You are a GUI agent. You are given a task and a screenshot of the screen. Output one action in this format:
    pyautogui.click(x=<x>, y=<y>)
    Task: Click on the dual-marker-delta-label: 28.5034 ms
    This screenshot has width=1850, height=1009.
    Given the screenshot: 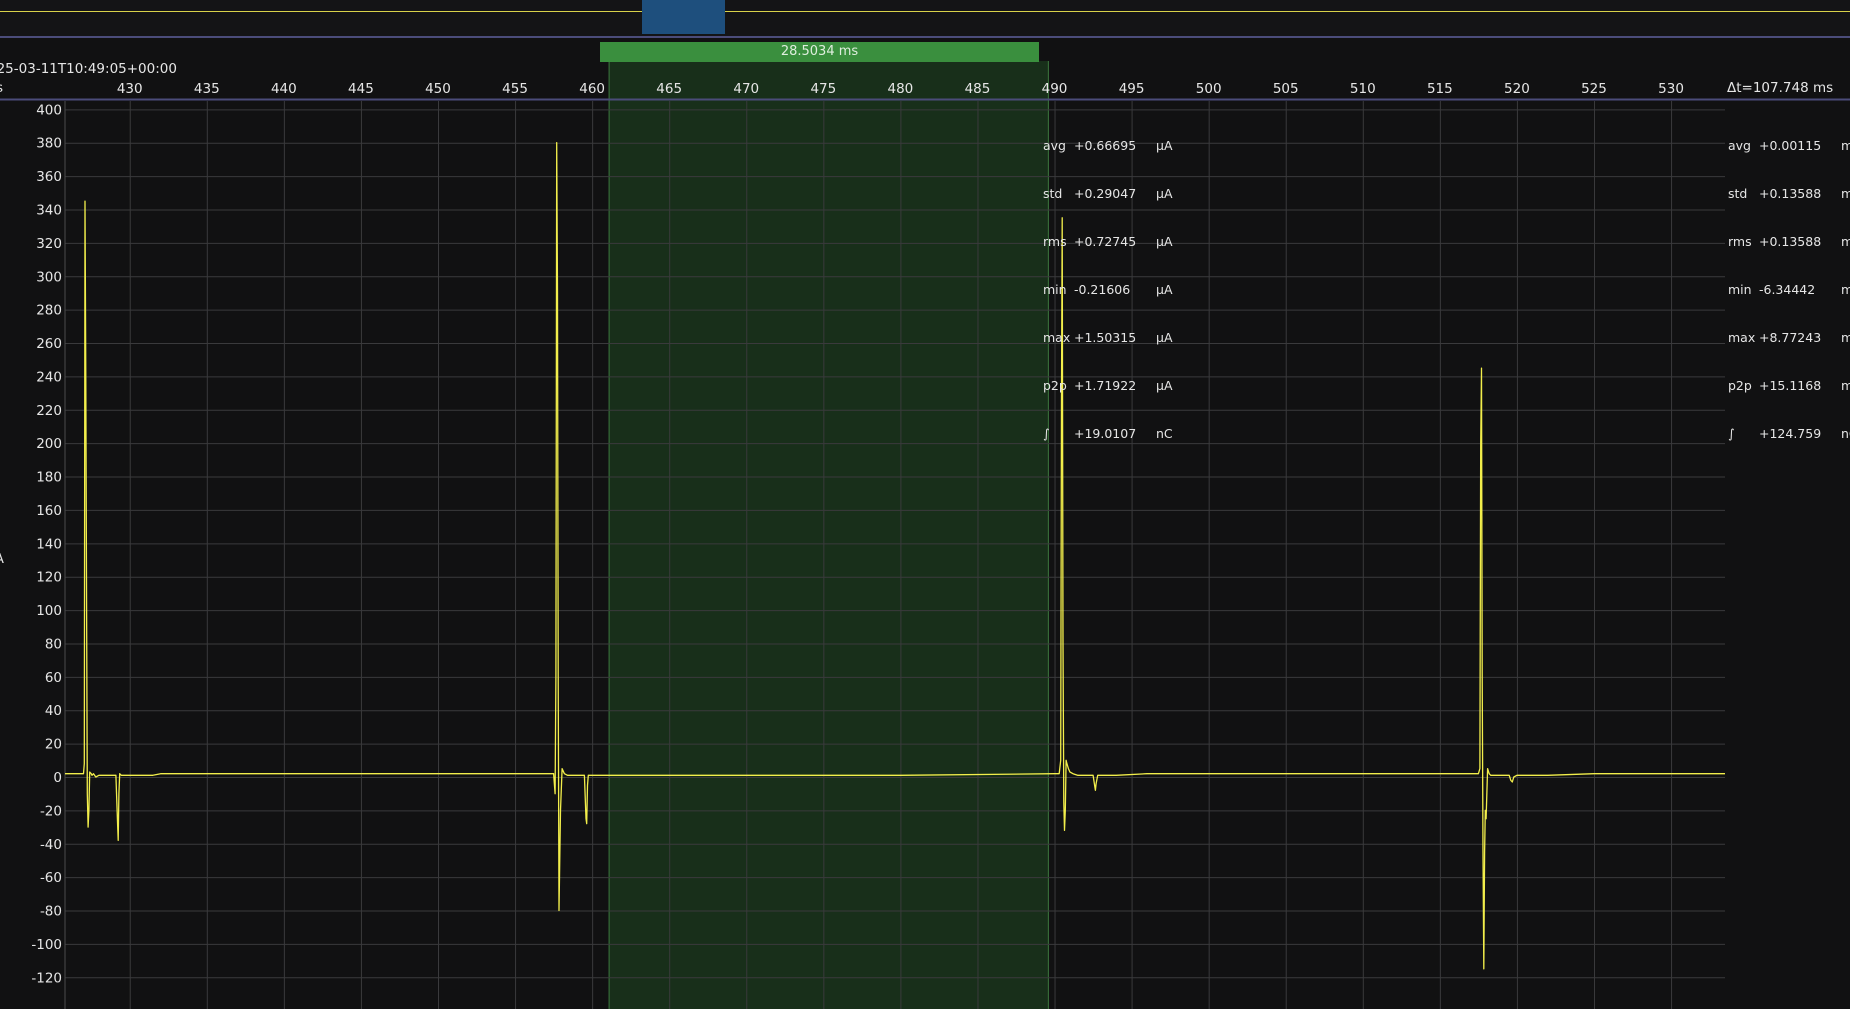 What is the action you would take?
    pyautogui.click(x=819, y=52)
    